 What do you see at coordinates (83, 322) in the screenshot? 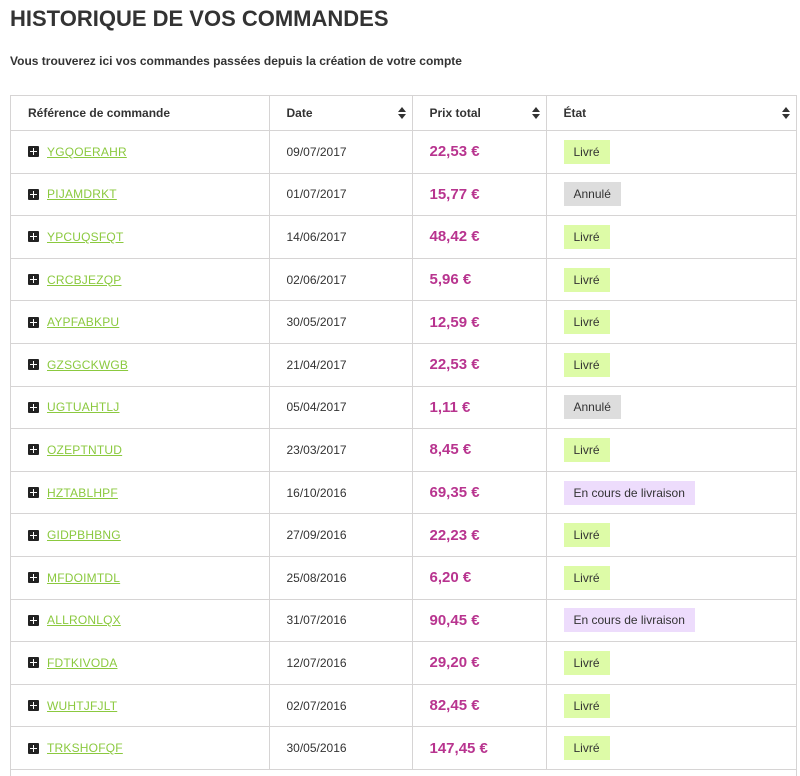
I see `order-reference-link: AYPFABKPU` at bounding box center [83, 322].